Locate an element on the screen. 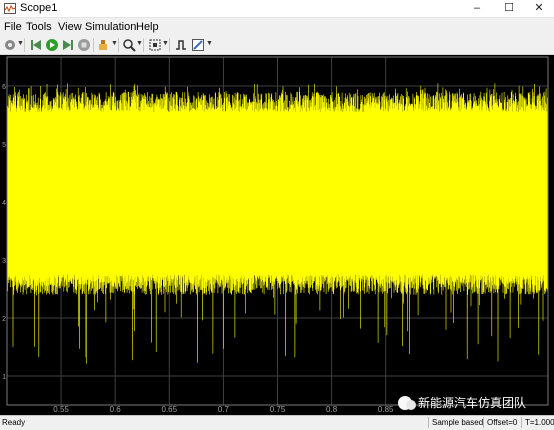 The height and width of the screenshot is (430, 554). settings-dropdown-icon: ▼ is located at coordinates (20, 43).